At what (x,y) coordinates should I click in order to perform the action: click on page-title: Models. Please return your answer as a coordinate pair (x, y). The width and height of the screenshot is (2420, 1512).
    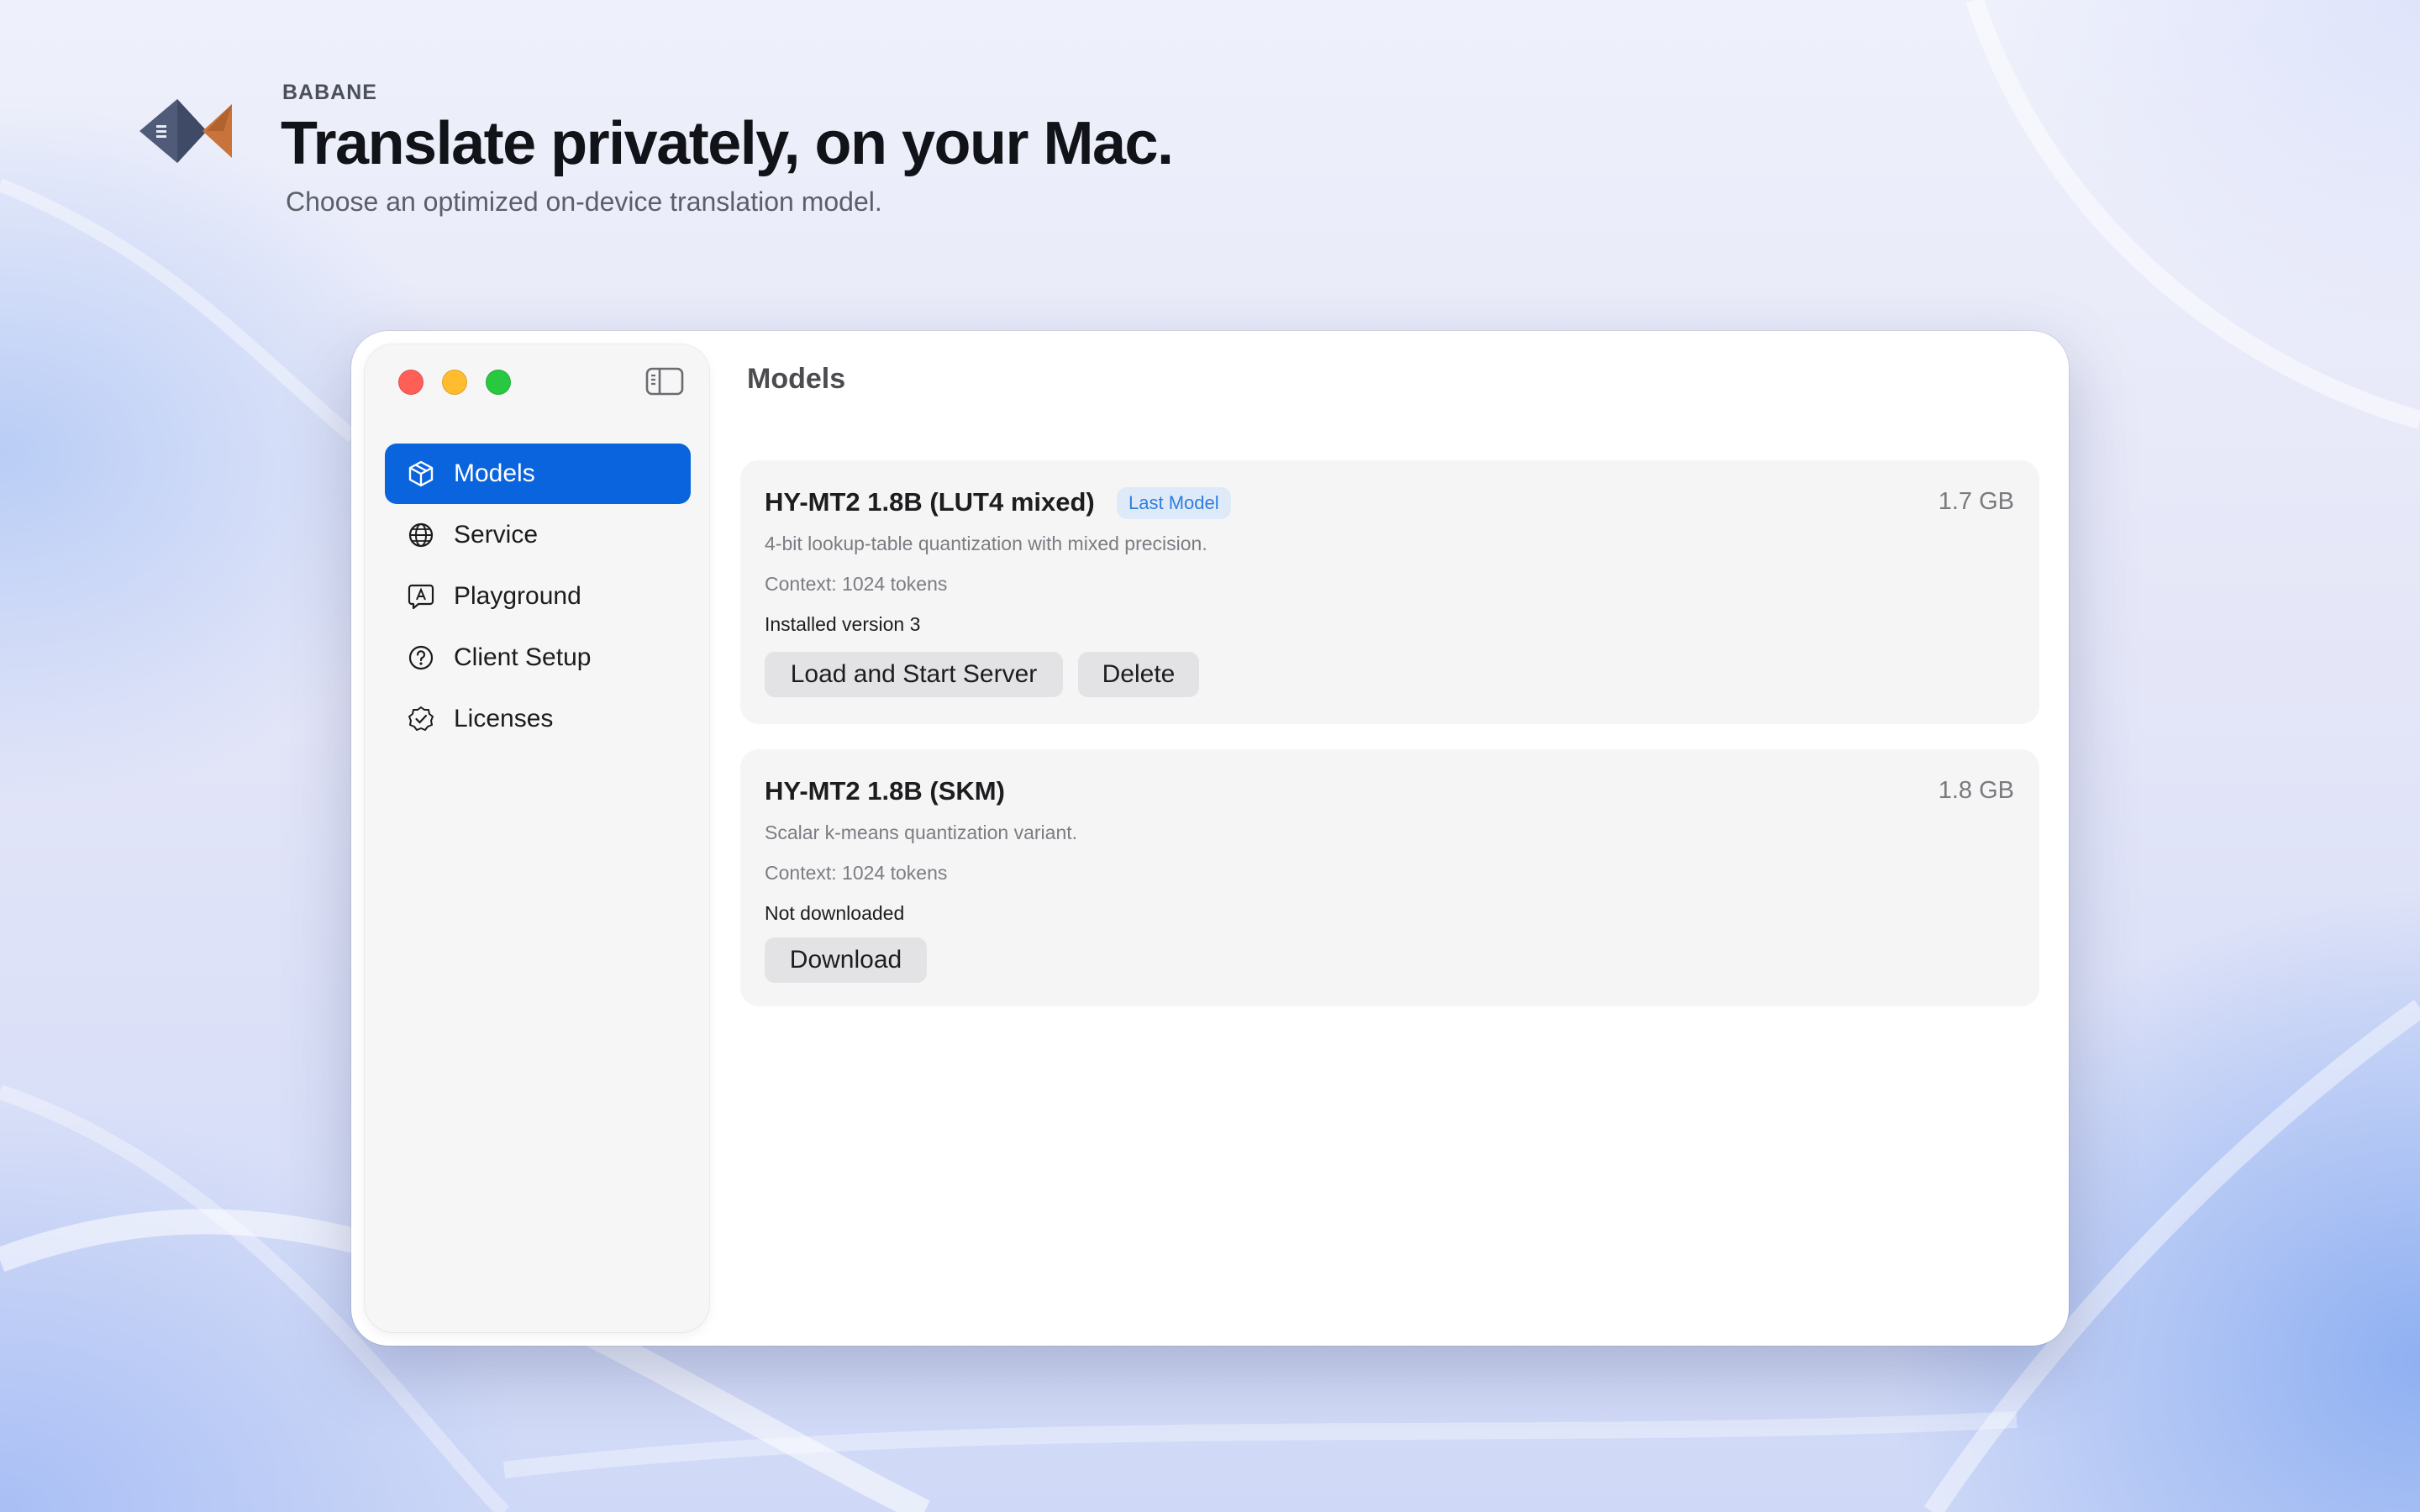
    Looking at the image, I should click on (796, 379).